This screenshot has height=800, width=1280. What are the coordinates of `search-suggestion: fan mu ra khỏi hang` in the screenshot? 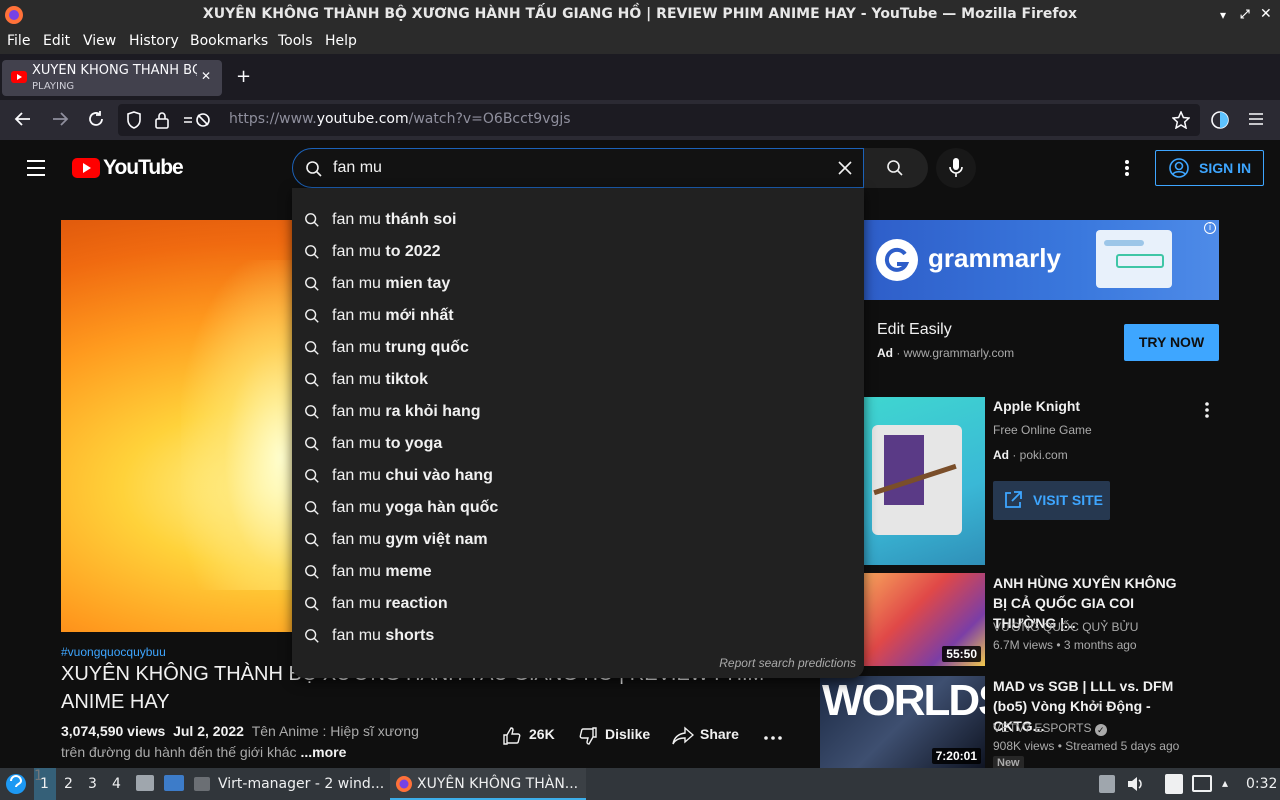 It's located at (578, 412).